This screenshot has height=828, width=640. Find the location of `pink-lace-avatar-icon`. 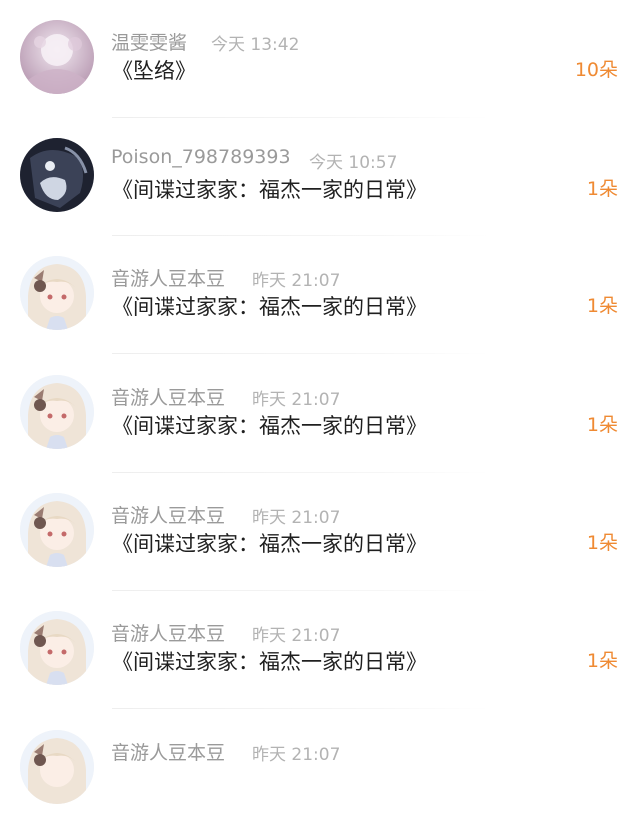

pink-lace-avatar-icon is located at coordinates (57, 57).